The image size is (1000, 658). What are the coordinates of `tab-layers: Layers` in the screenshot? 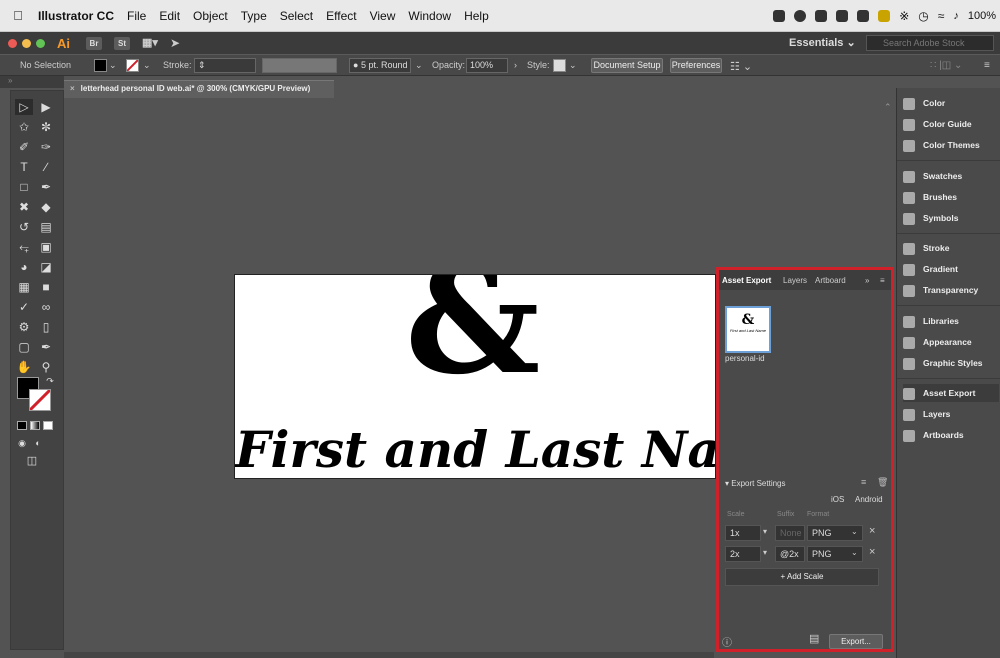 It's located at (795, 280).